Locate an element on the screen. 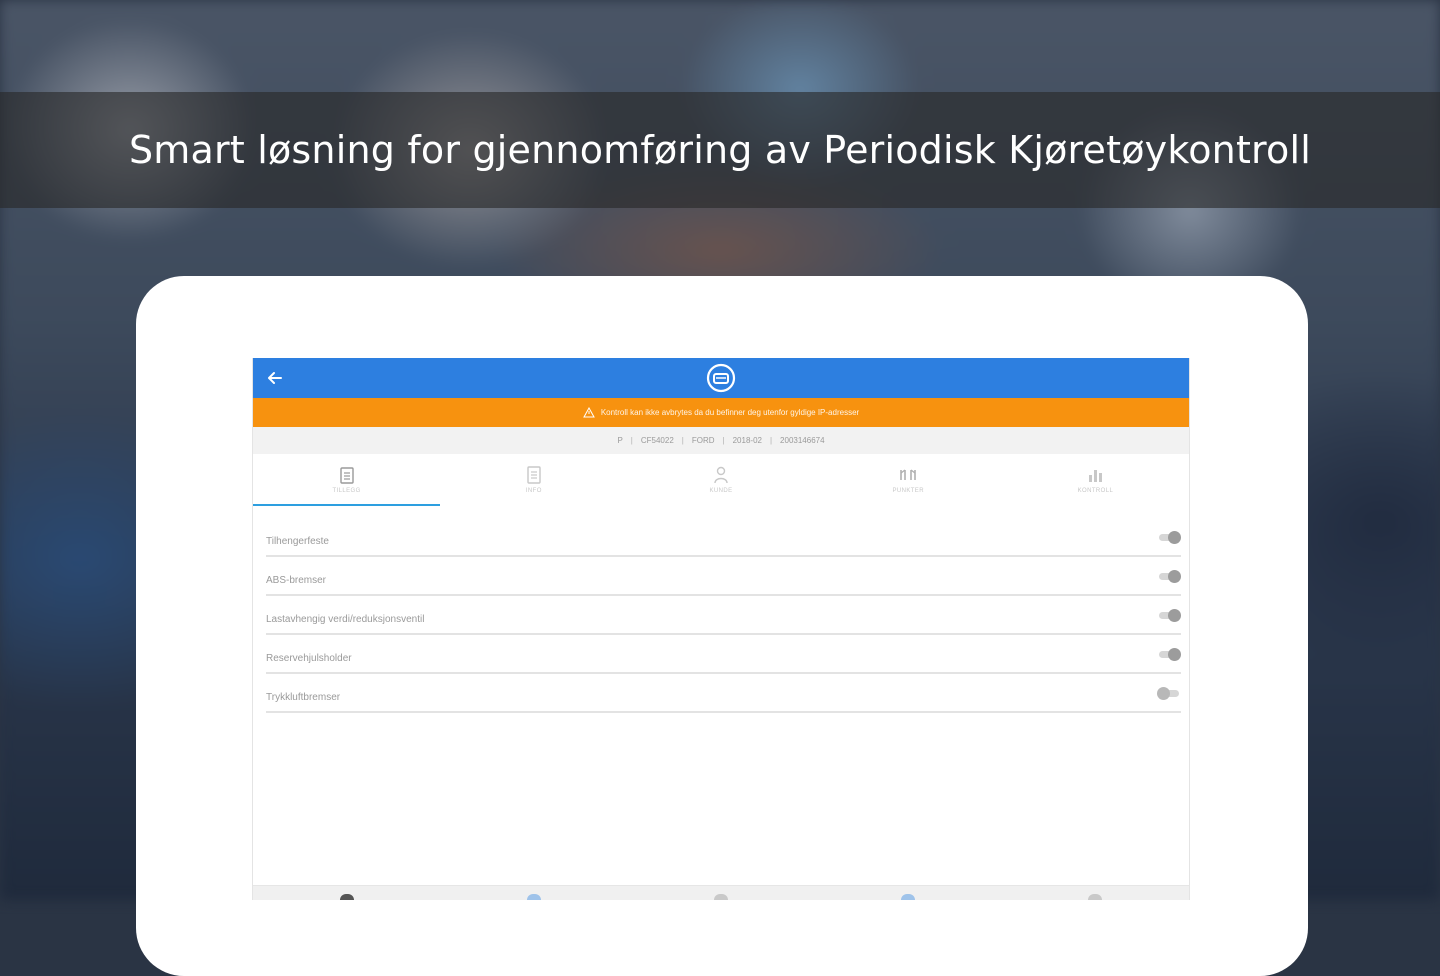 Image resolution: width=1440 pixels, height=976 pixels. info-number: 2003146674 is located at coordinates (802, 440).